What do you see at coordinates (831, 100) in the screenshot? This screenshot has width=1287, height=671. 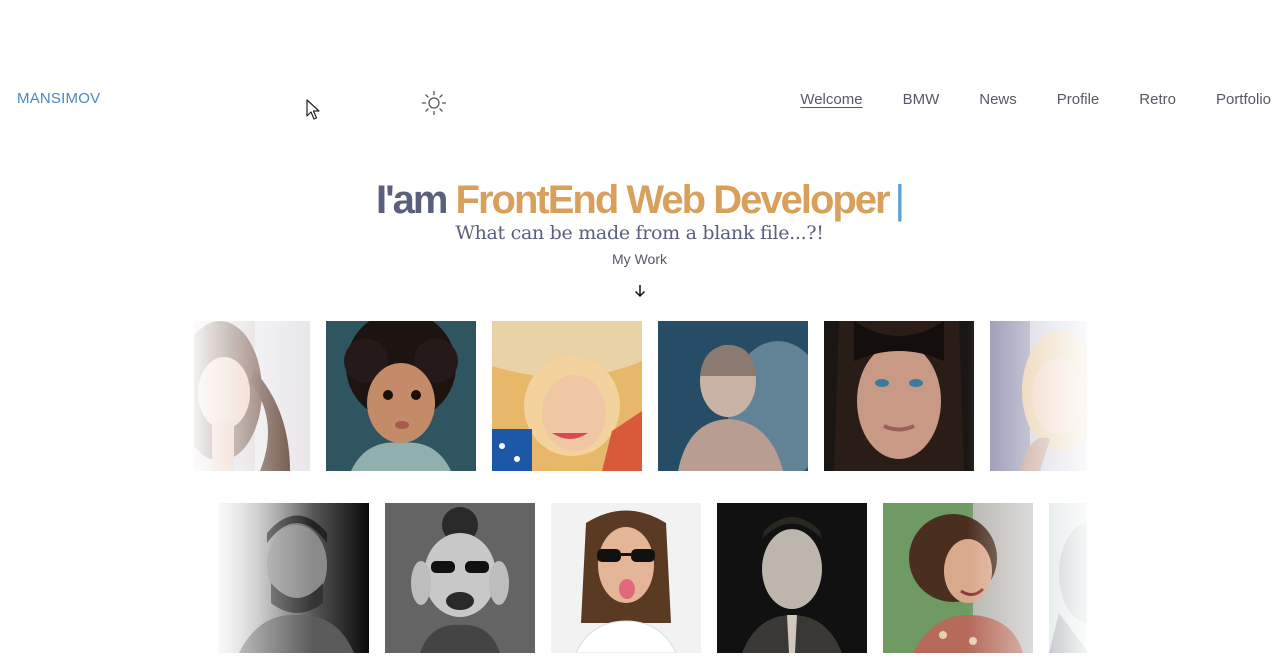 I see `nav-link-welcome: Welcome` at bounding box center [831, 100].